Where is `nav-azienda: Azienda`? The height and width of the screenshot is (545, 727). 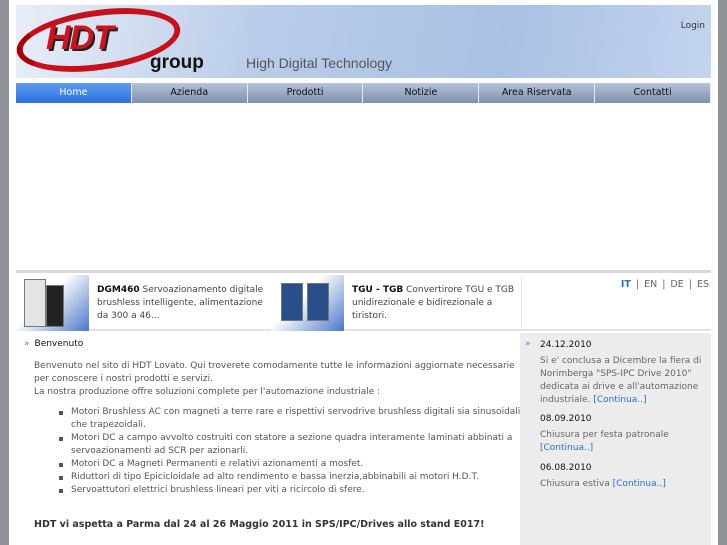 nav-azienda: Azienda is located at coordinates (189, 93).